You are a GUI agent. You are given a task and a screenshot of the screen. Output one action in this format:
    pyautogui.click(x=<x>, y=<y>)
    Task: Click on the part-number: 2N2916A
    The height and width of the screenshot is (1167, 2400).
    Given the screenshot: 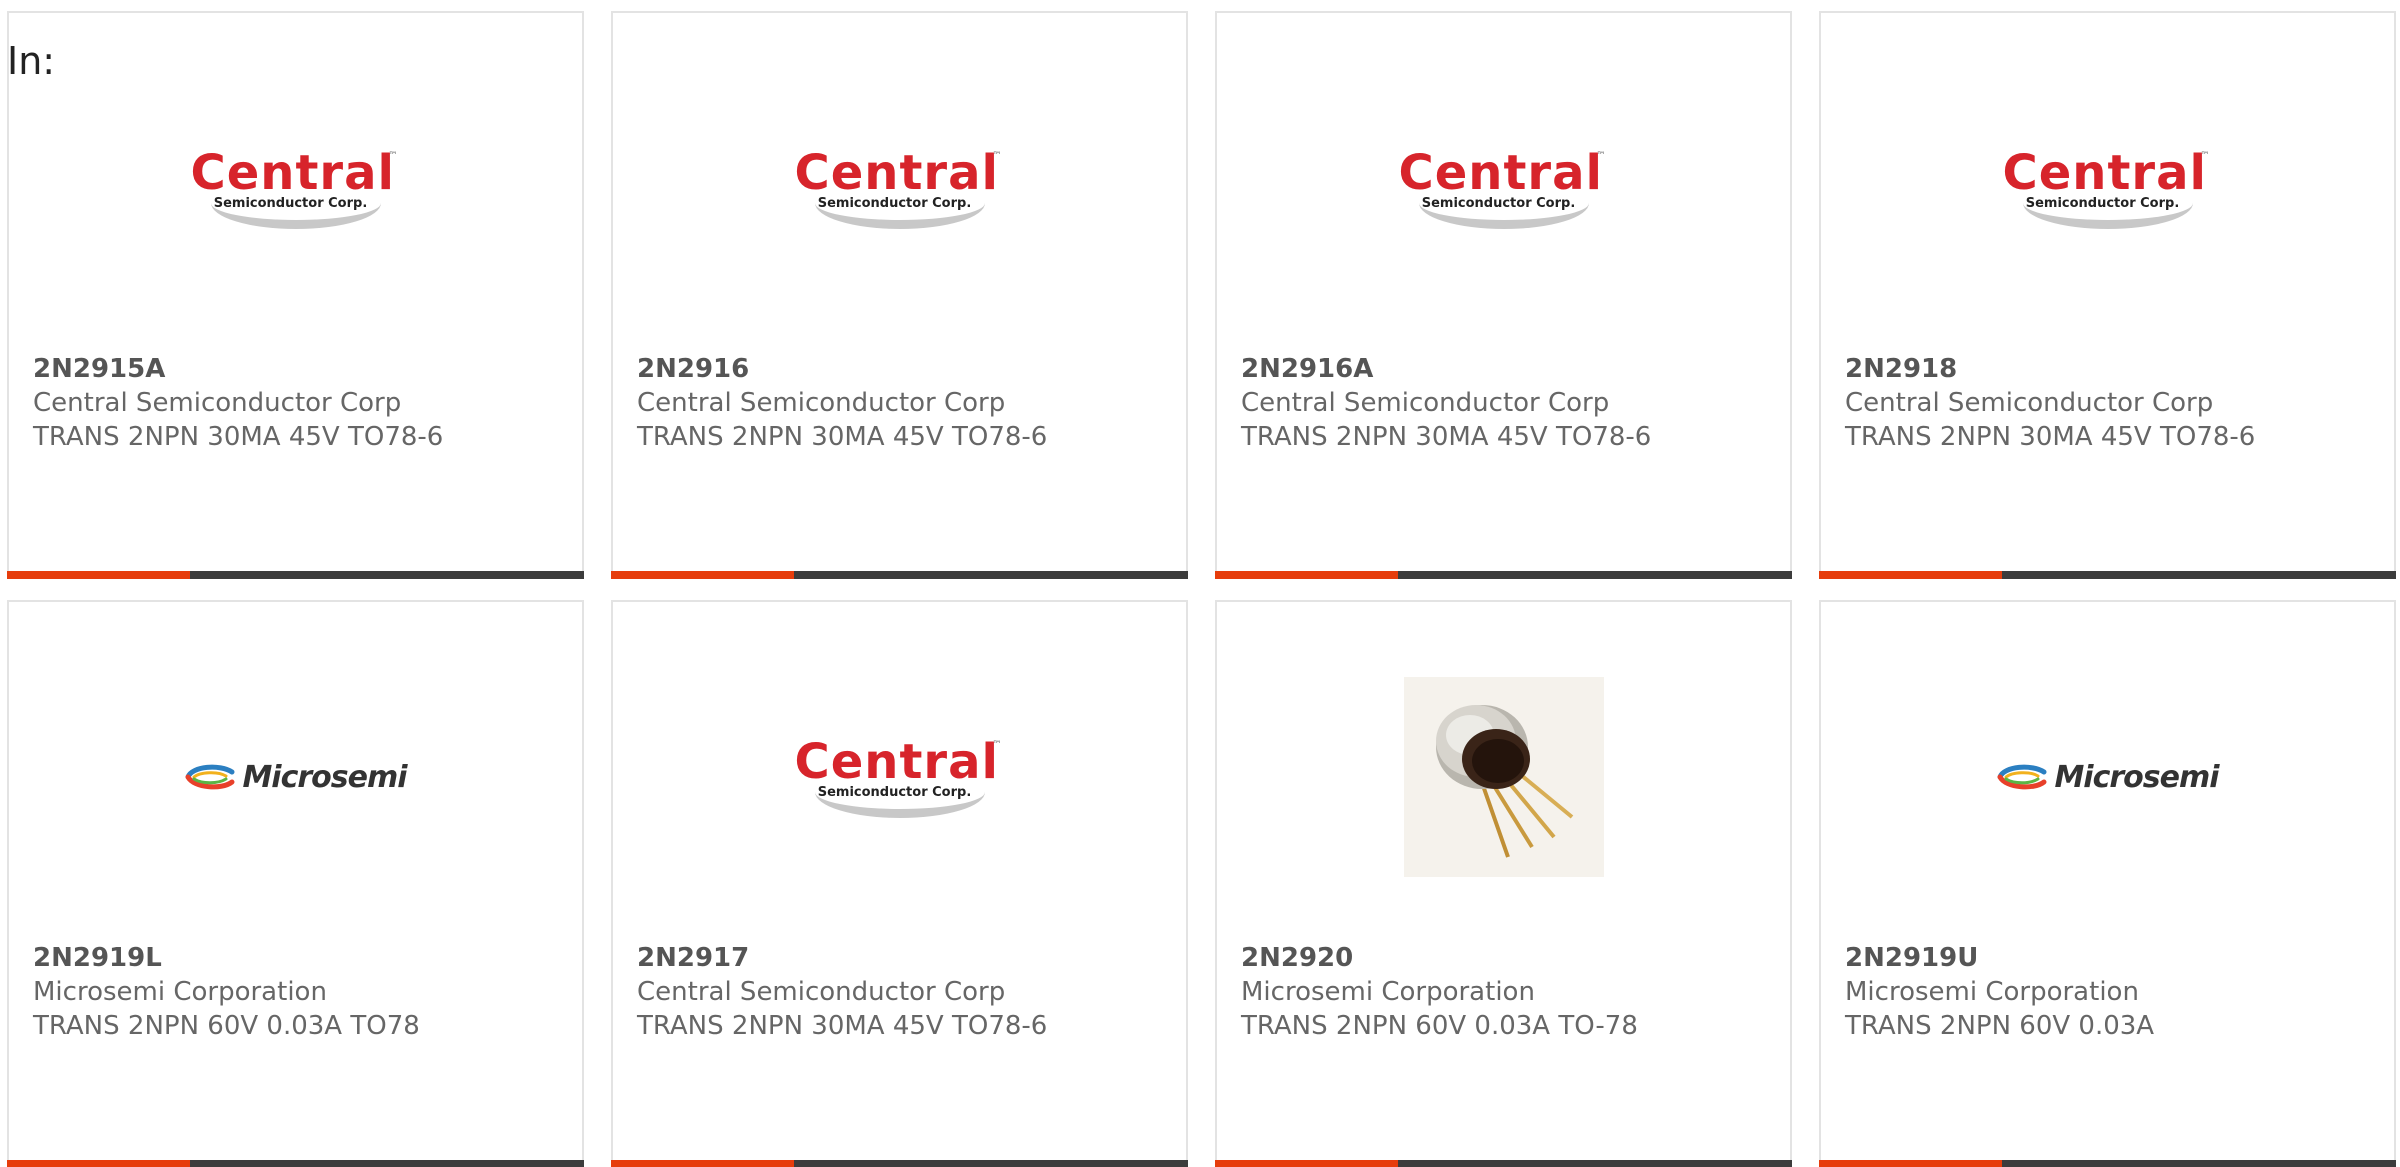 What is the action you would take?
    pyautogui.click(x=1505, y=369)
    